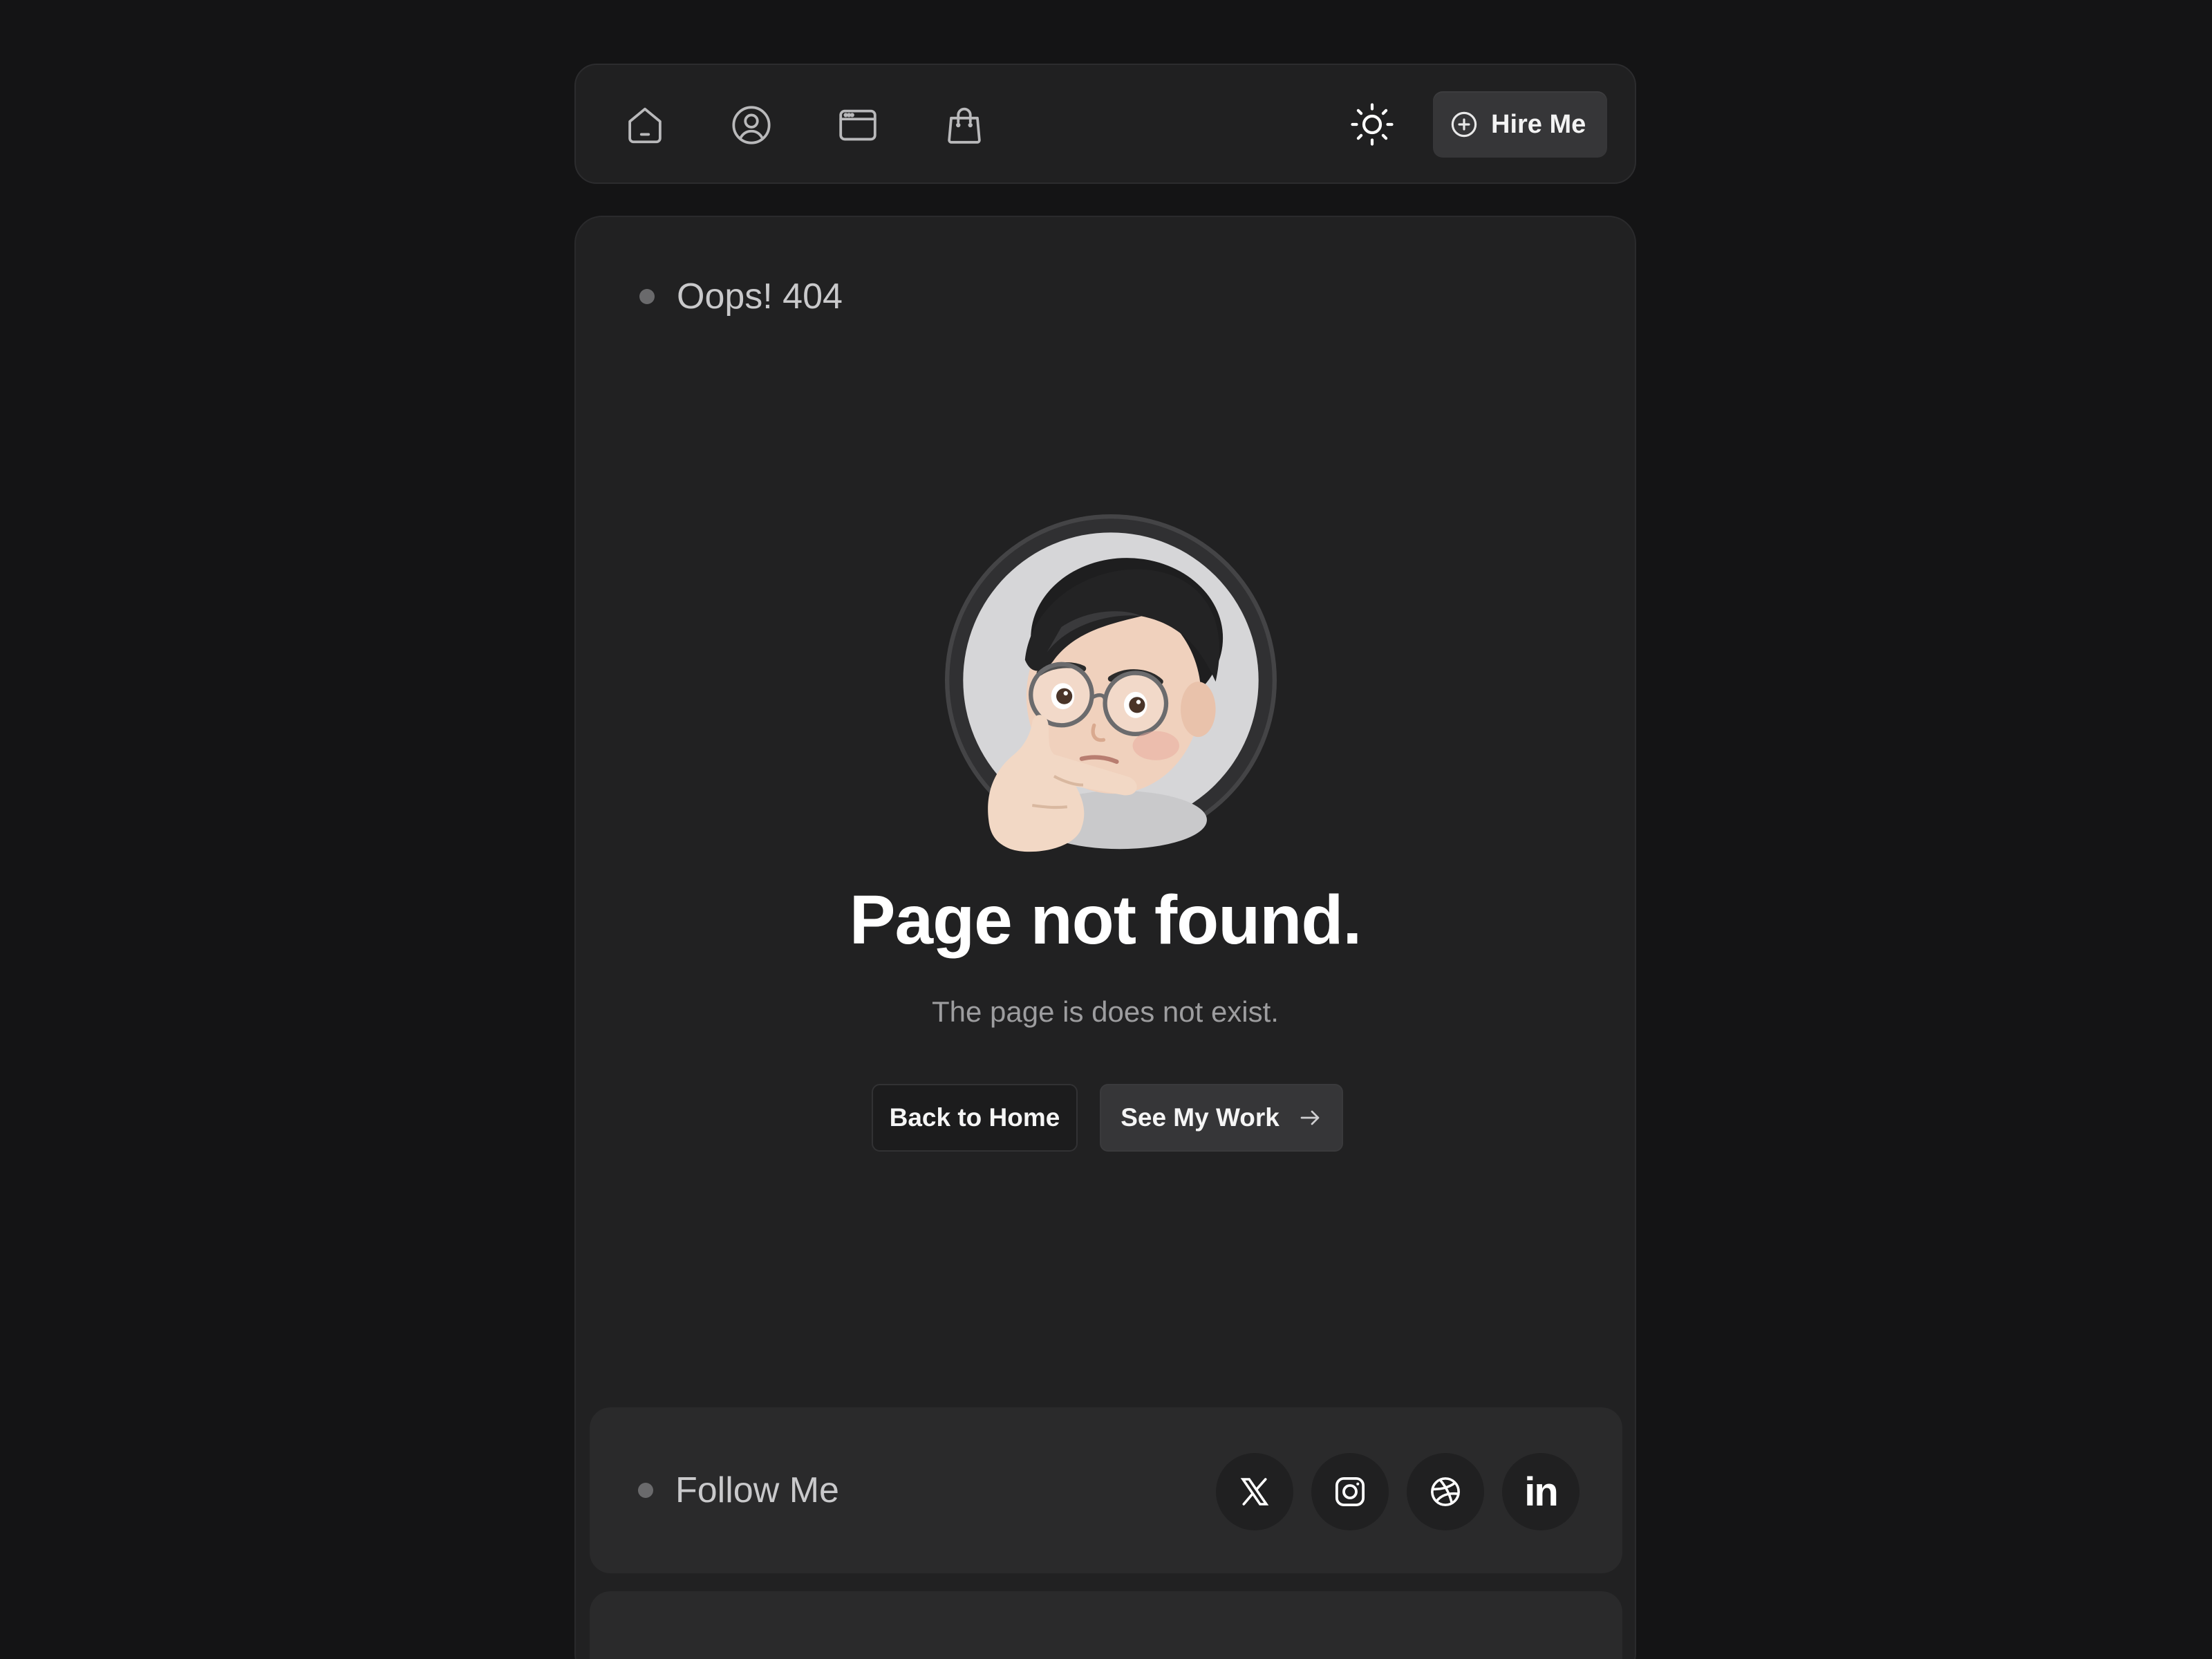 This screenshot has height=1659, width=2212. I want to click on page-subtitle: The page is does not exist., so click(1105, 1011).